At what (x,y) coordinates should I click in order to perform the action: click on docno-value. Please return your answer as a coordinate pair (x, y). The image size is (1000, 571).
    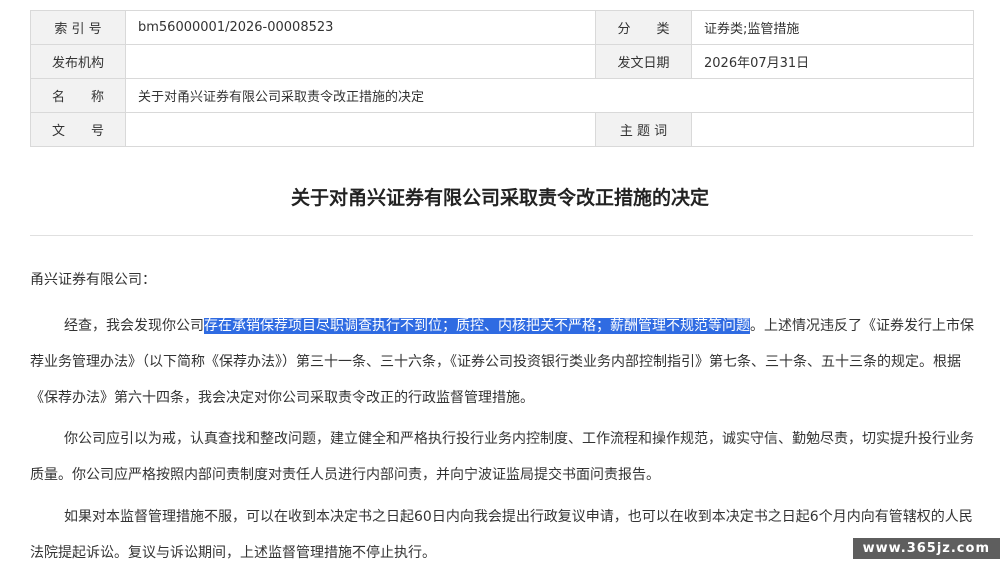
    Looking at the image, I should click on (360, 129).